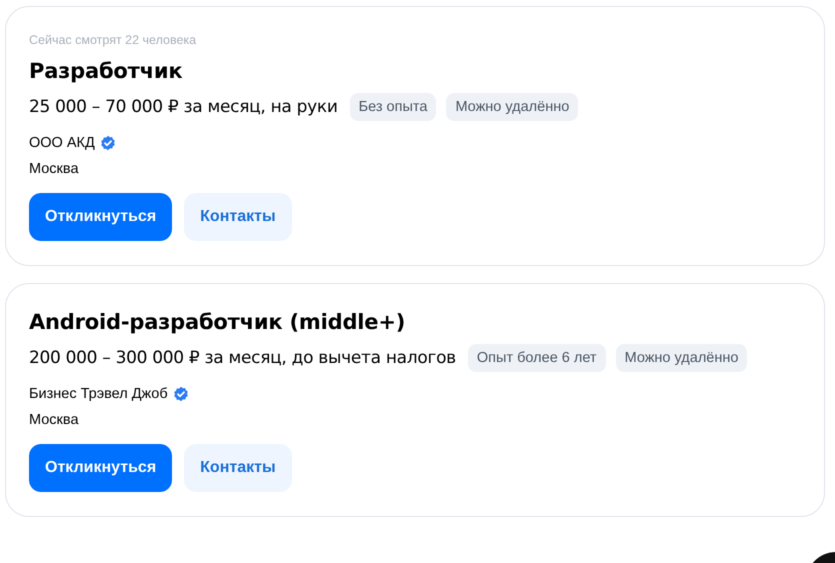 The image size is (835, 563). What do you see at coordinates (98, 394) in the screenshot?
I see `company-name: Бизнес Трэвел Джоб` at bounding box center [98, 394].